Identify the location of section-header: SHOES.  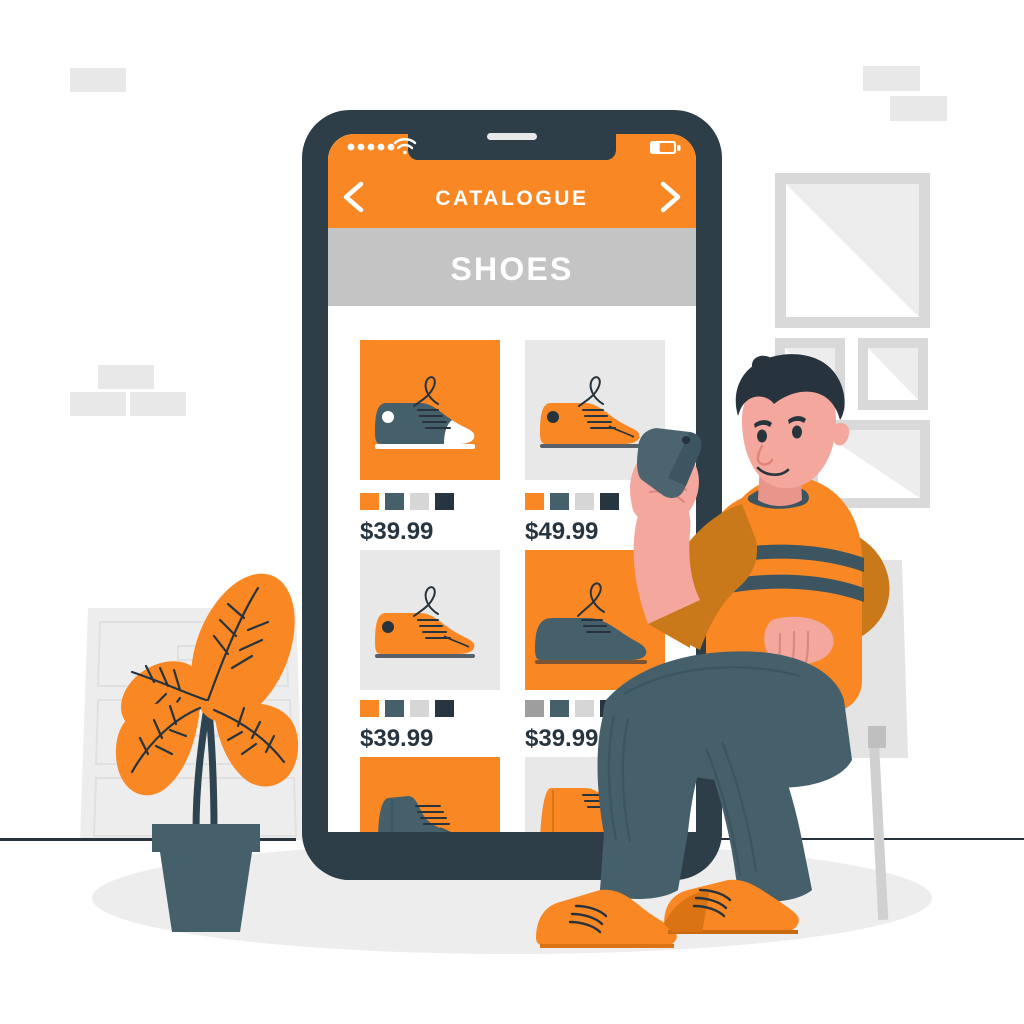
(512, 267).